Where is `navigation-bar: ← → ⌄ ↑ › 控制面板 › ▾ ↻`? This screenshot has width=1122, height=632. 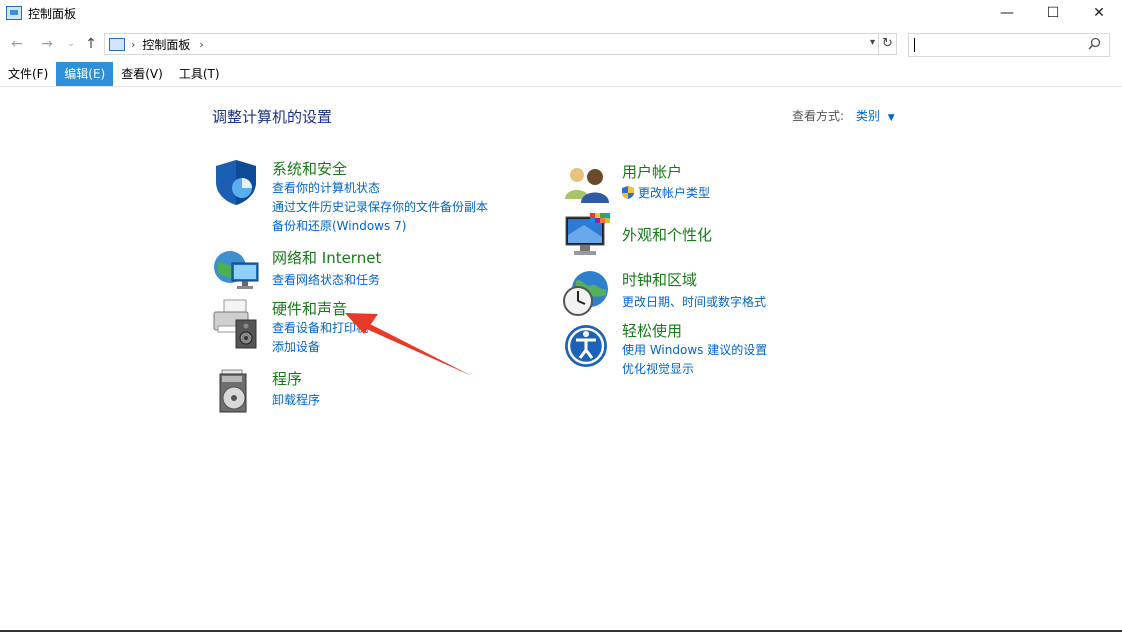
navigation-bar: ← → ⌄ ↑ › 控制面板 › ▾ ↻ is located at coordinates (561, 44).